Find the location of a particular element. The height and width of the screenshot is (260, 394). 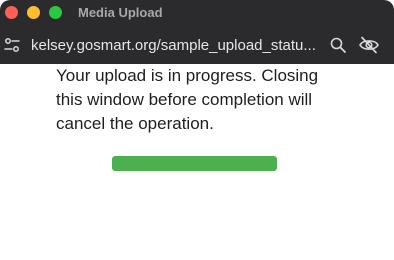

close-window-button is located at coordinates (11, 12).